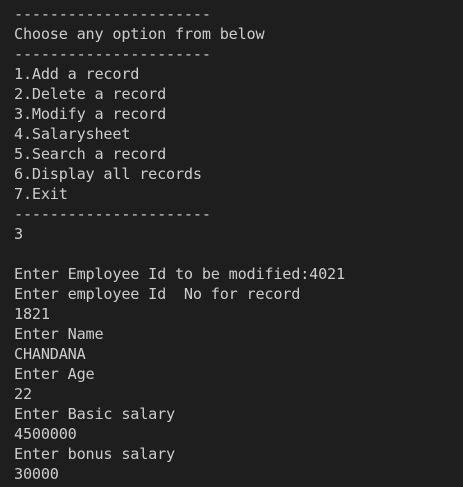 The image size is (463, 487). I want to click on age-prompt: Enter Age, so click(54, 374).